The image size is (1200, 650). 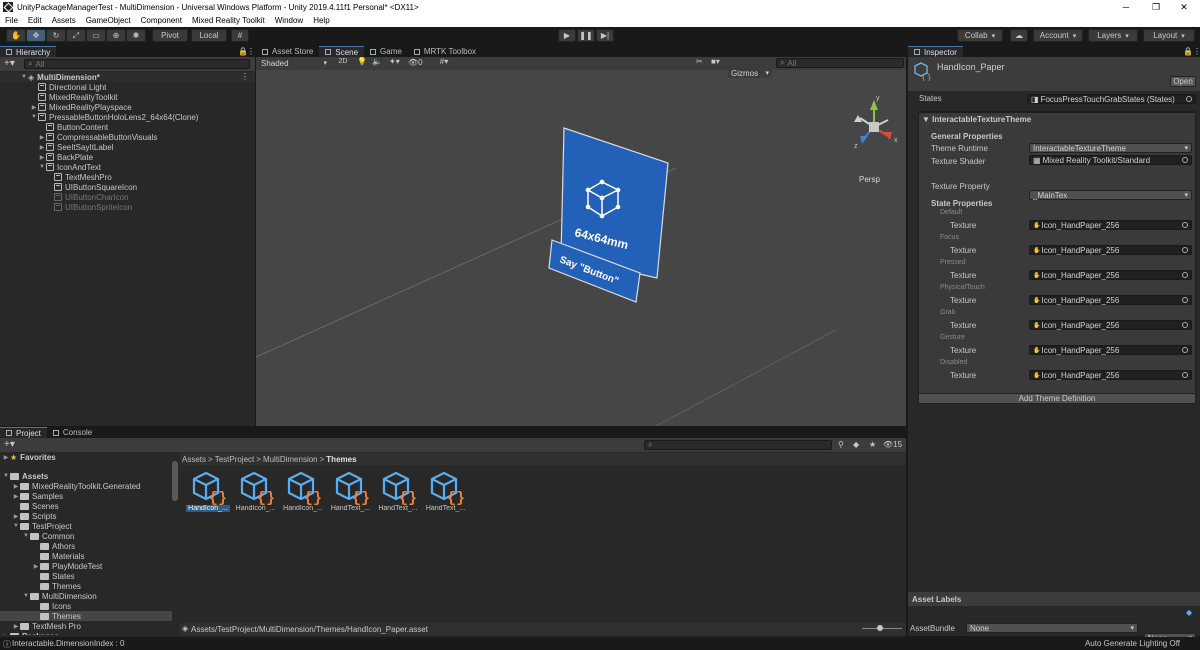 I want to click on create-asset-button: +▾, so click(x=9, y=444).